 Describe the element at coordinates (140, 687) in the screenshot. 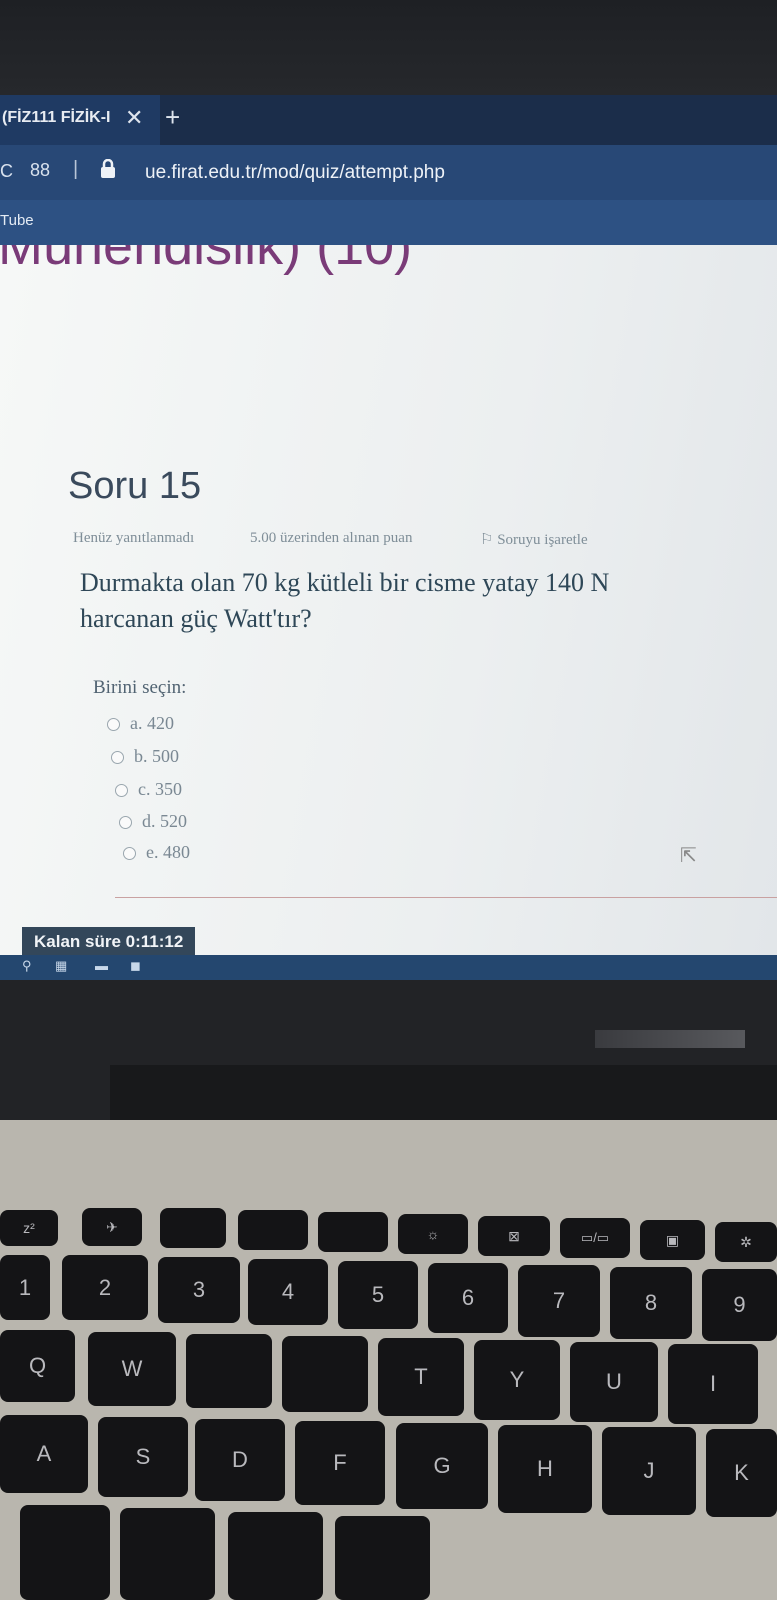

I see `choose-label: Birini seçin:` at that location.